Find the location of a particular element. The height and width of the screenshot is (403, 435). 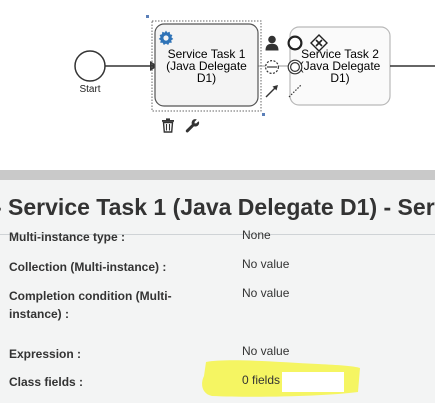

panel-scroll-clip is located at coordinates (217, 207).